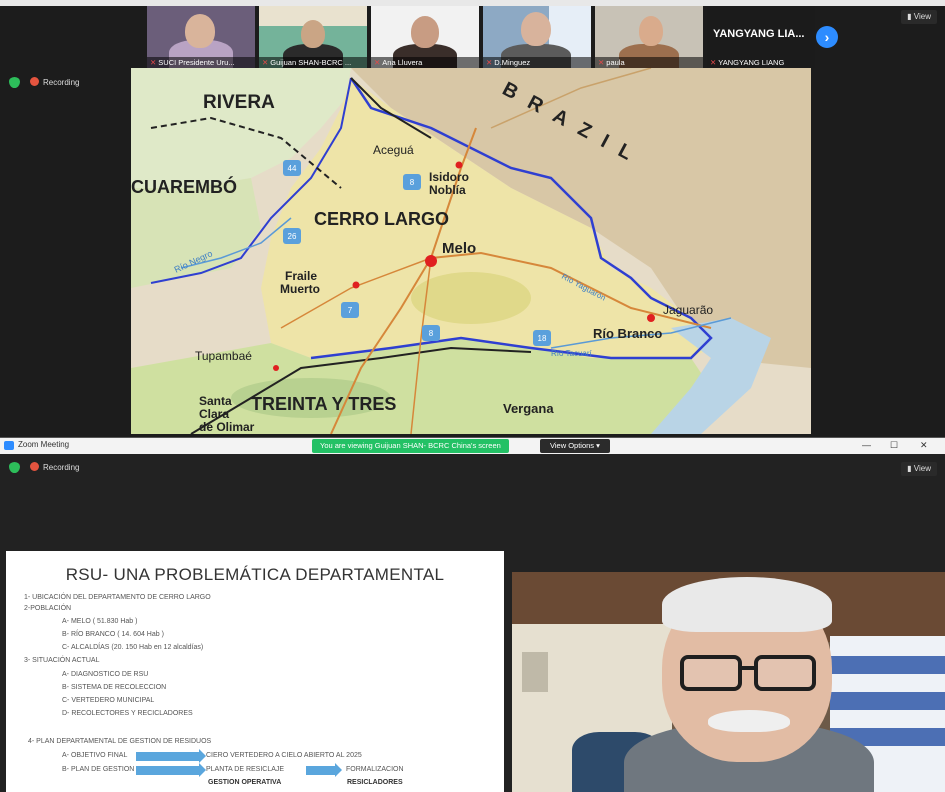 The width and height of the screenshot is (945, 792). What do you see at coordinates (375, 782) in the screenshot?
I see `slide-line: RESICLADORES` at bounding box center [375, 782].